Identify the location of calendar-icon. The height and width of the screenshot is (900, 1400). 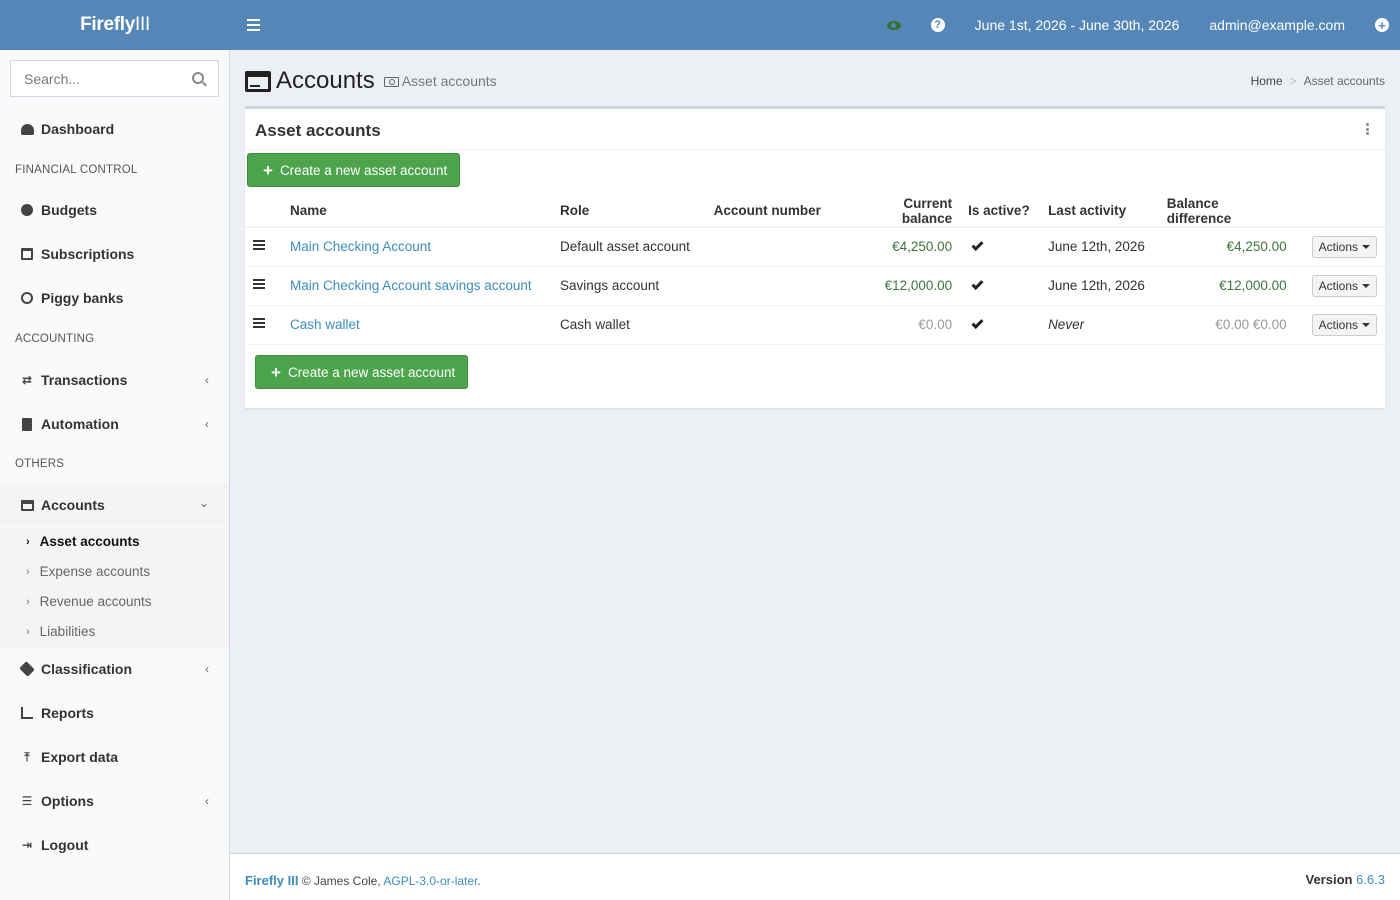
(27, 254).